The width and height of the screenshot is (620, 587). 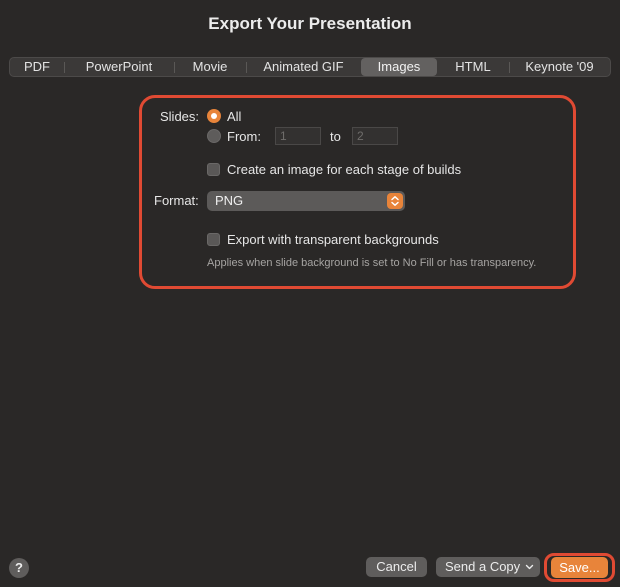 I want to click on slides-label: Slides:, so click(x=180, y=116).